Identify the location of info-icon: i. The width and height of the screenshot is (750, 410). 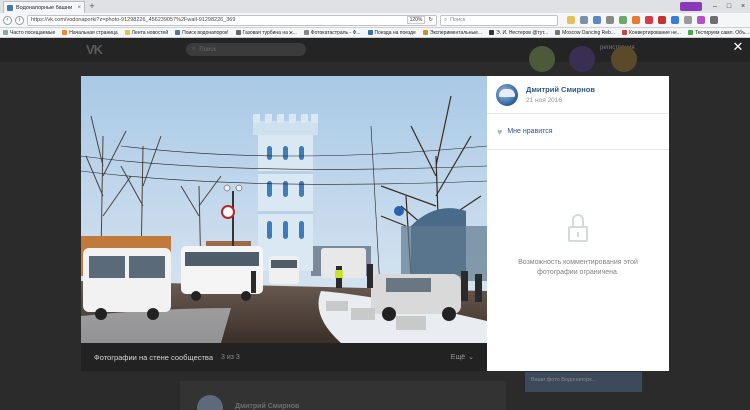
(19, 20).